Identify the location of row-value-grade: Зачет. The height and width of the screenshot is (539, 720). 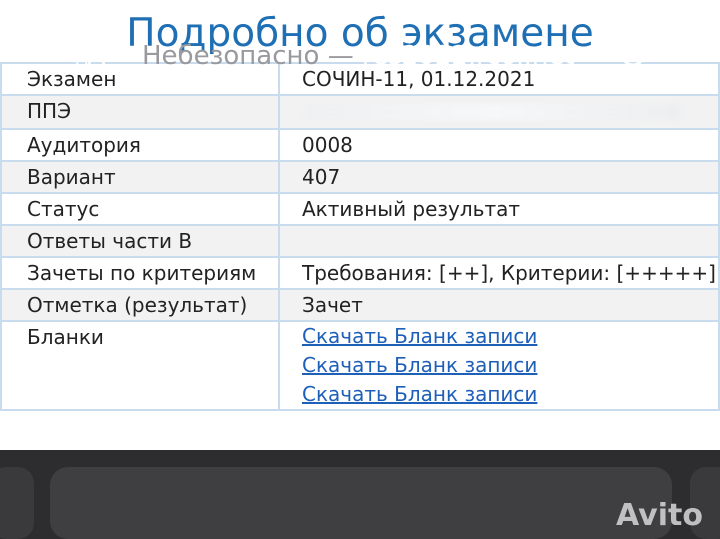
(499, 305).